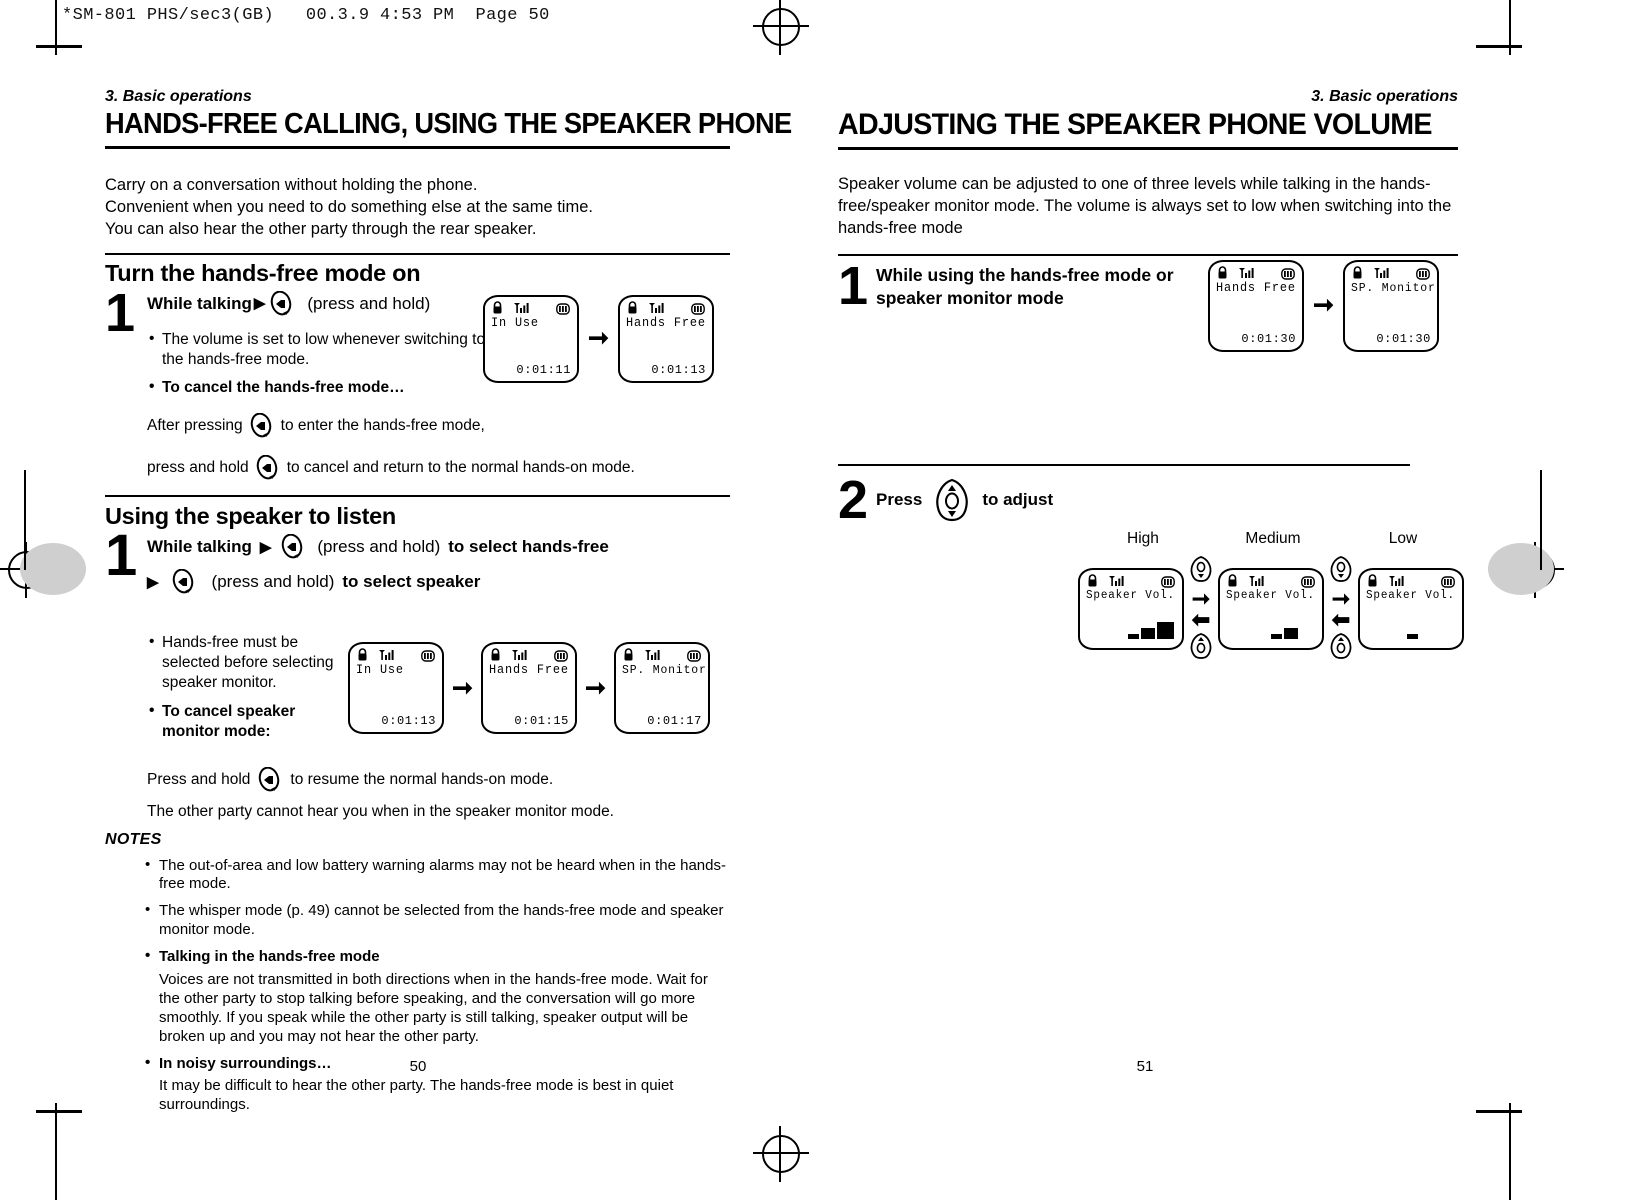 The height and width of the screenshot is (1200, 1633). Describe the element at coordinates (1148, 254) in the screenshot. I see `right-intro-rule` at that location.